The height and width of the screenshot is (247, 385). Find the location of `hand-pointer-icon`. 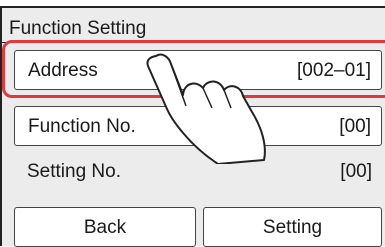

hand-pointer-icon is located at coordinates (206, 108).